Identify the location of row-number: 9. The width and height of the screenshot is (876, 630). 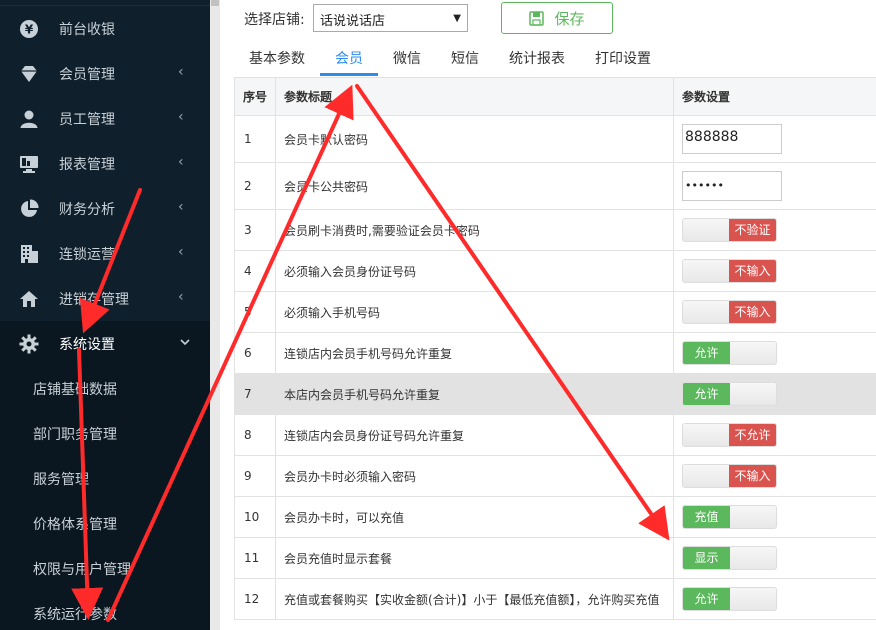
(255, 476).